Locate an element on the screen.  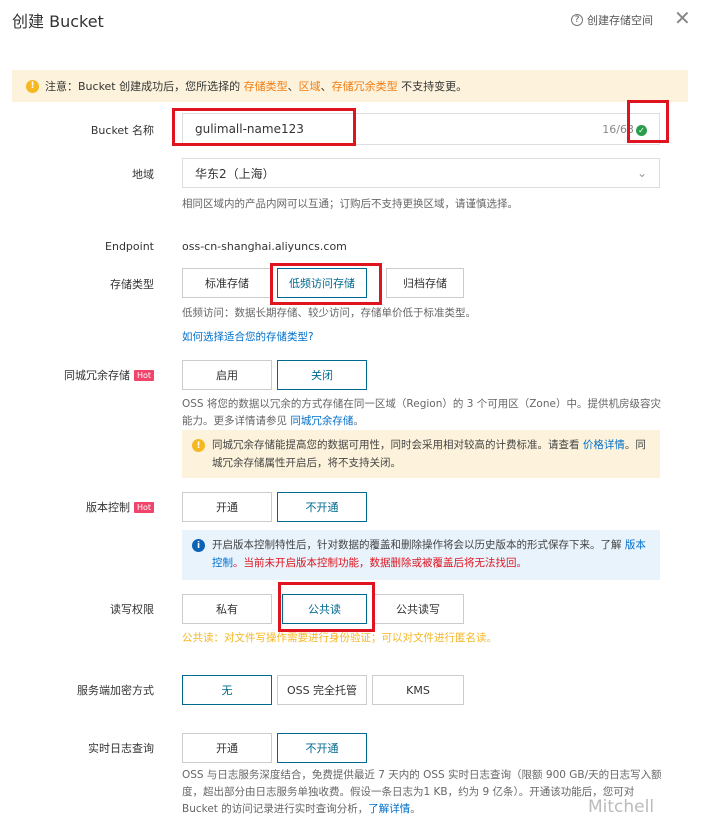
notice-link-region: 区域 is located at coordinates (310, 86).